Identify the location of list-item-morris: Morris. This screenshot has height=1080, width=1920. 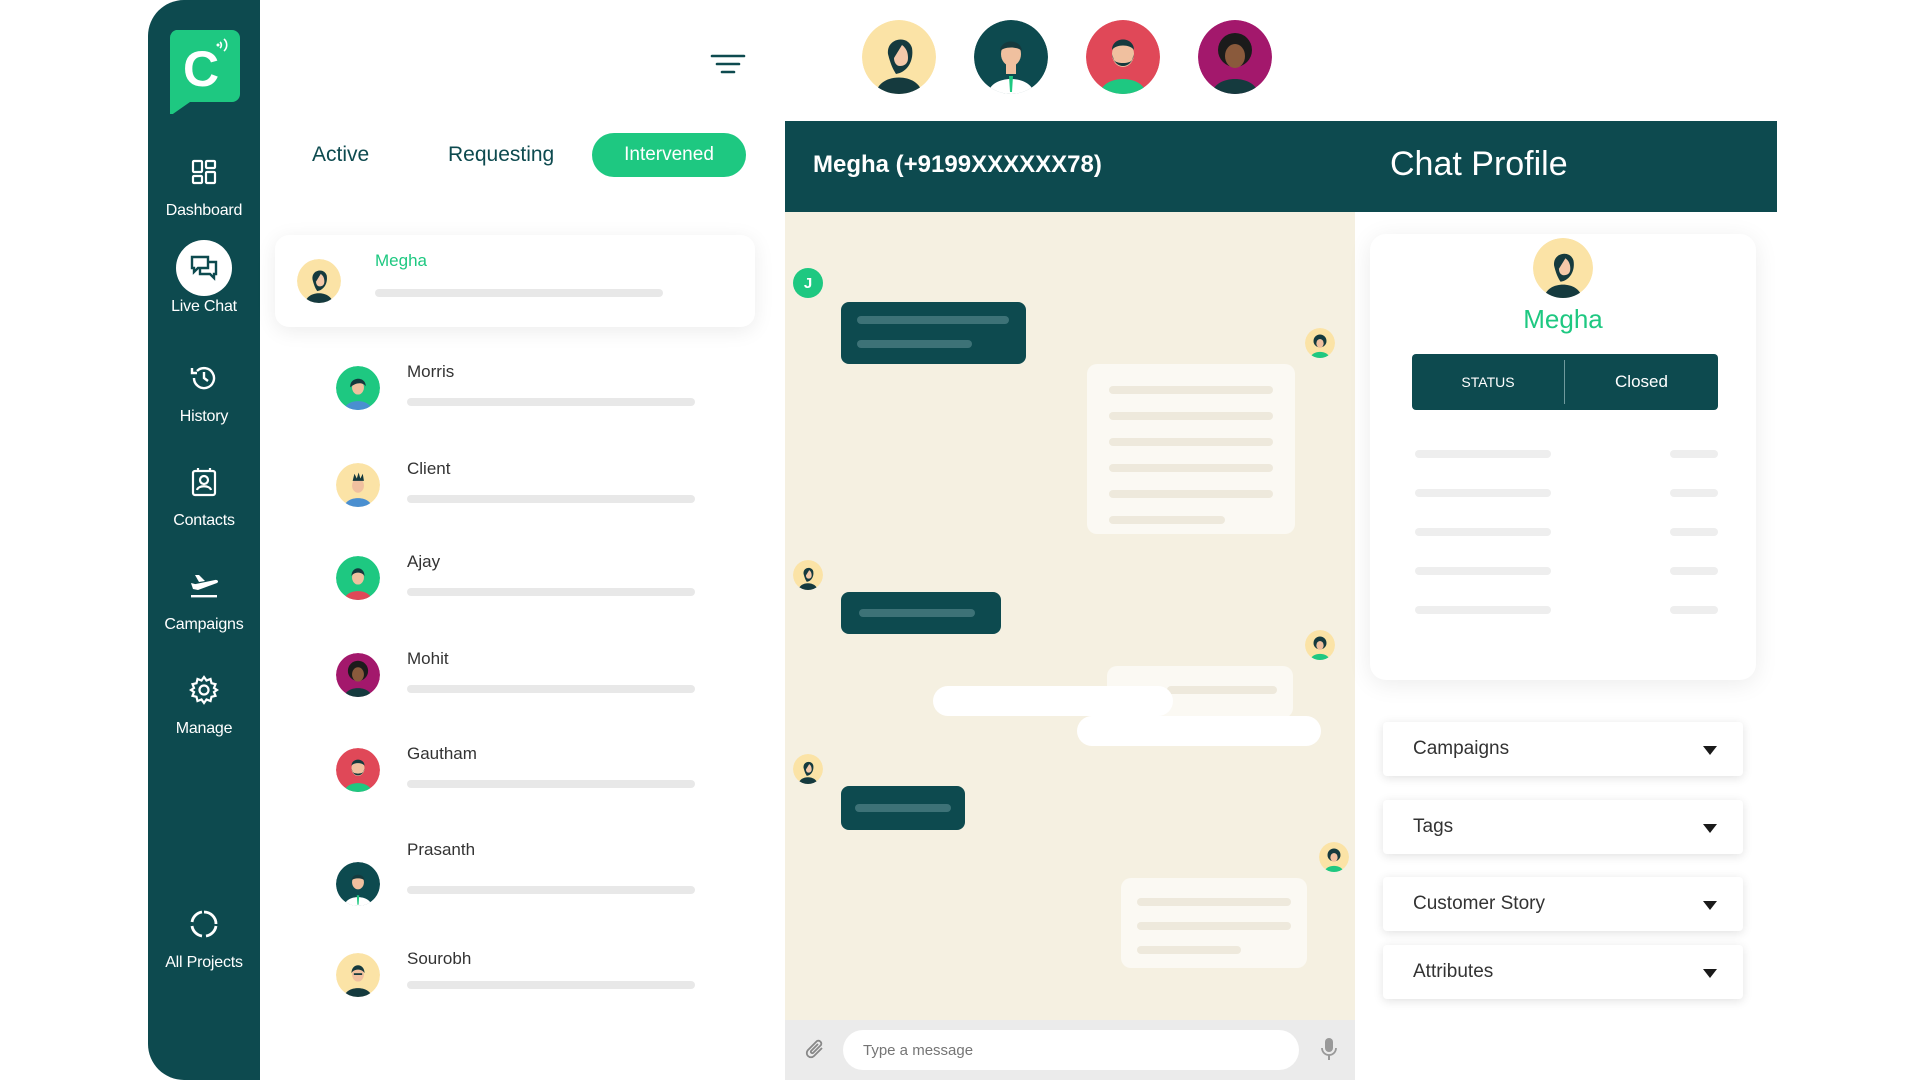
(515, 398).